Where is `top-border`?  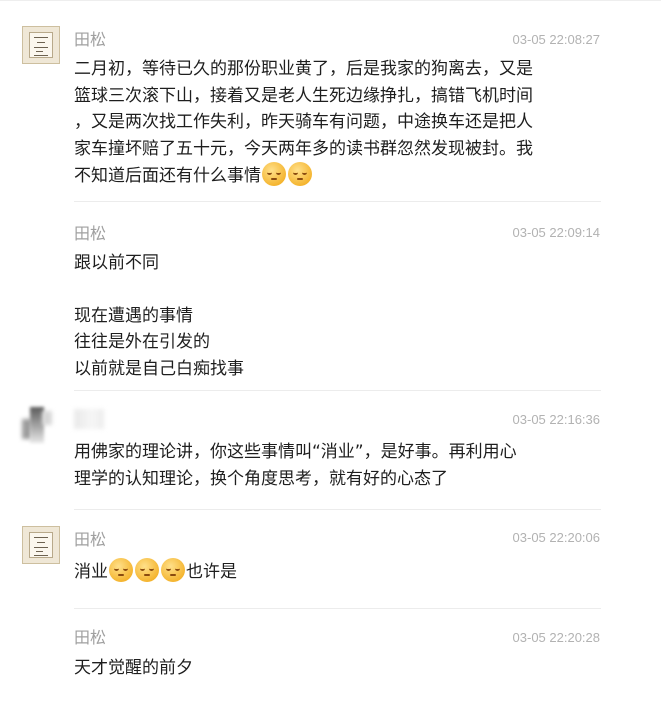 top-border is located at coordinates (330, 0).